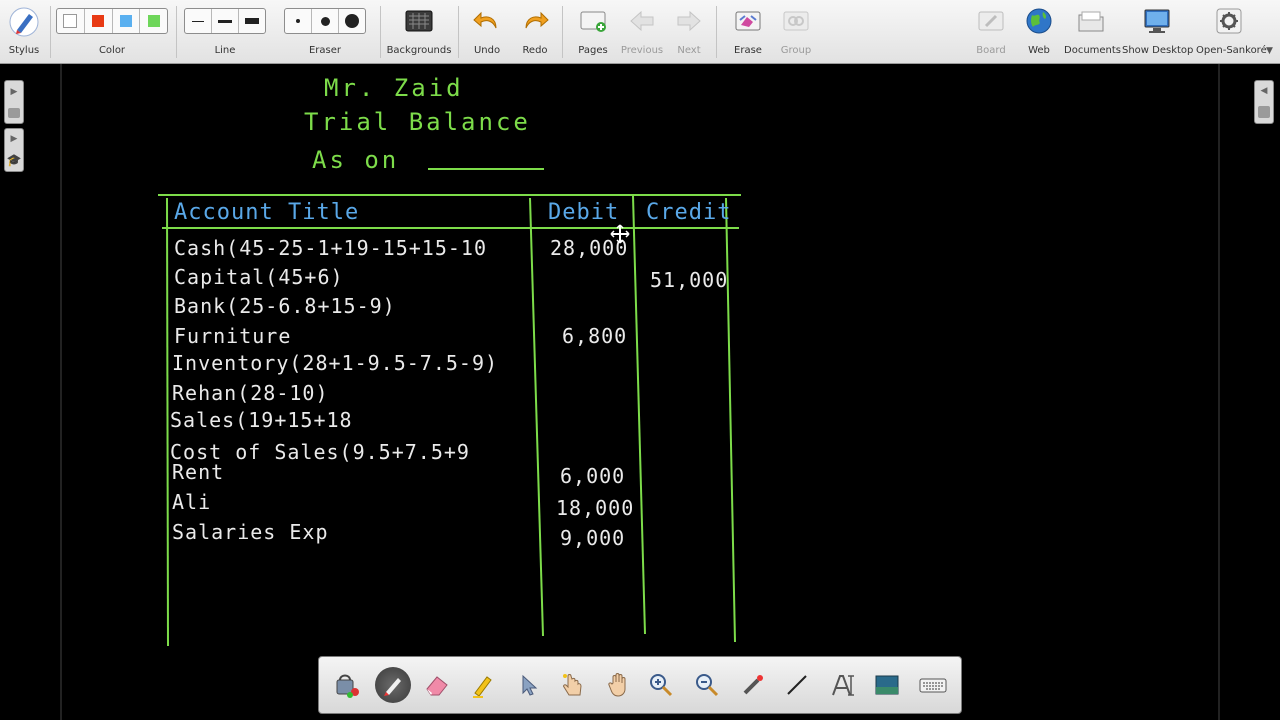 The width and height of the screenshot is (1280, 720). I want to click on zoom-out-icon, so click(707, 685).